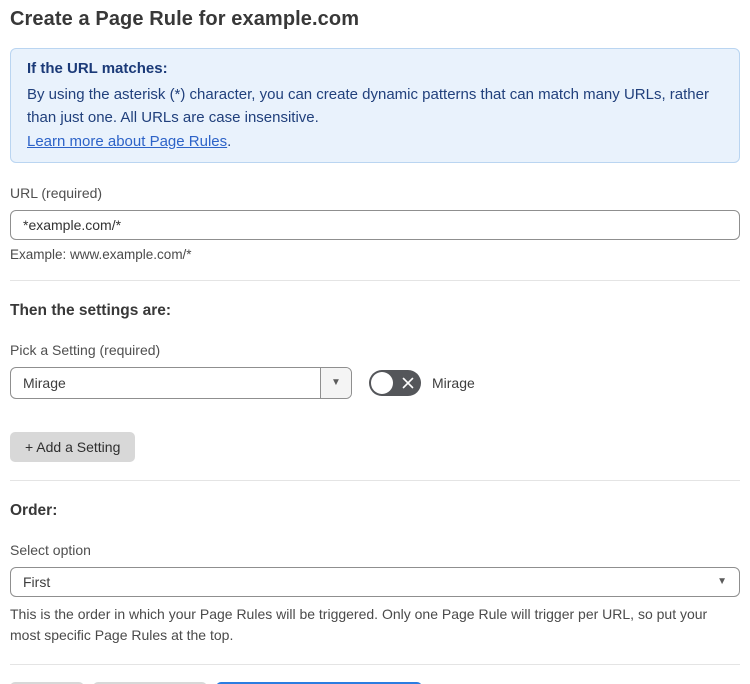 The height and width of the screenshot is (684, 750). Describe the element at coordinates (91, 310) in the screenshot. I see `settings-heading: Then the settings are:` at that location.